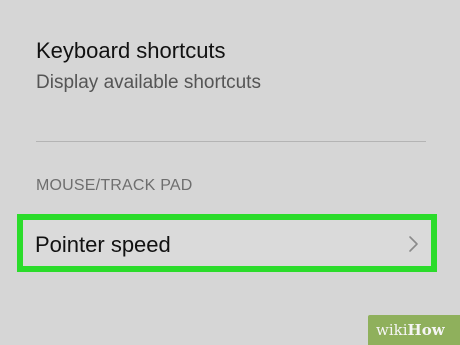 Image resolution: width=460 pixels, height=345 pixels. I want to click on section-header-mouse-trackpad: MOUSE/TRACK PAD, so click(114, 185).